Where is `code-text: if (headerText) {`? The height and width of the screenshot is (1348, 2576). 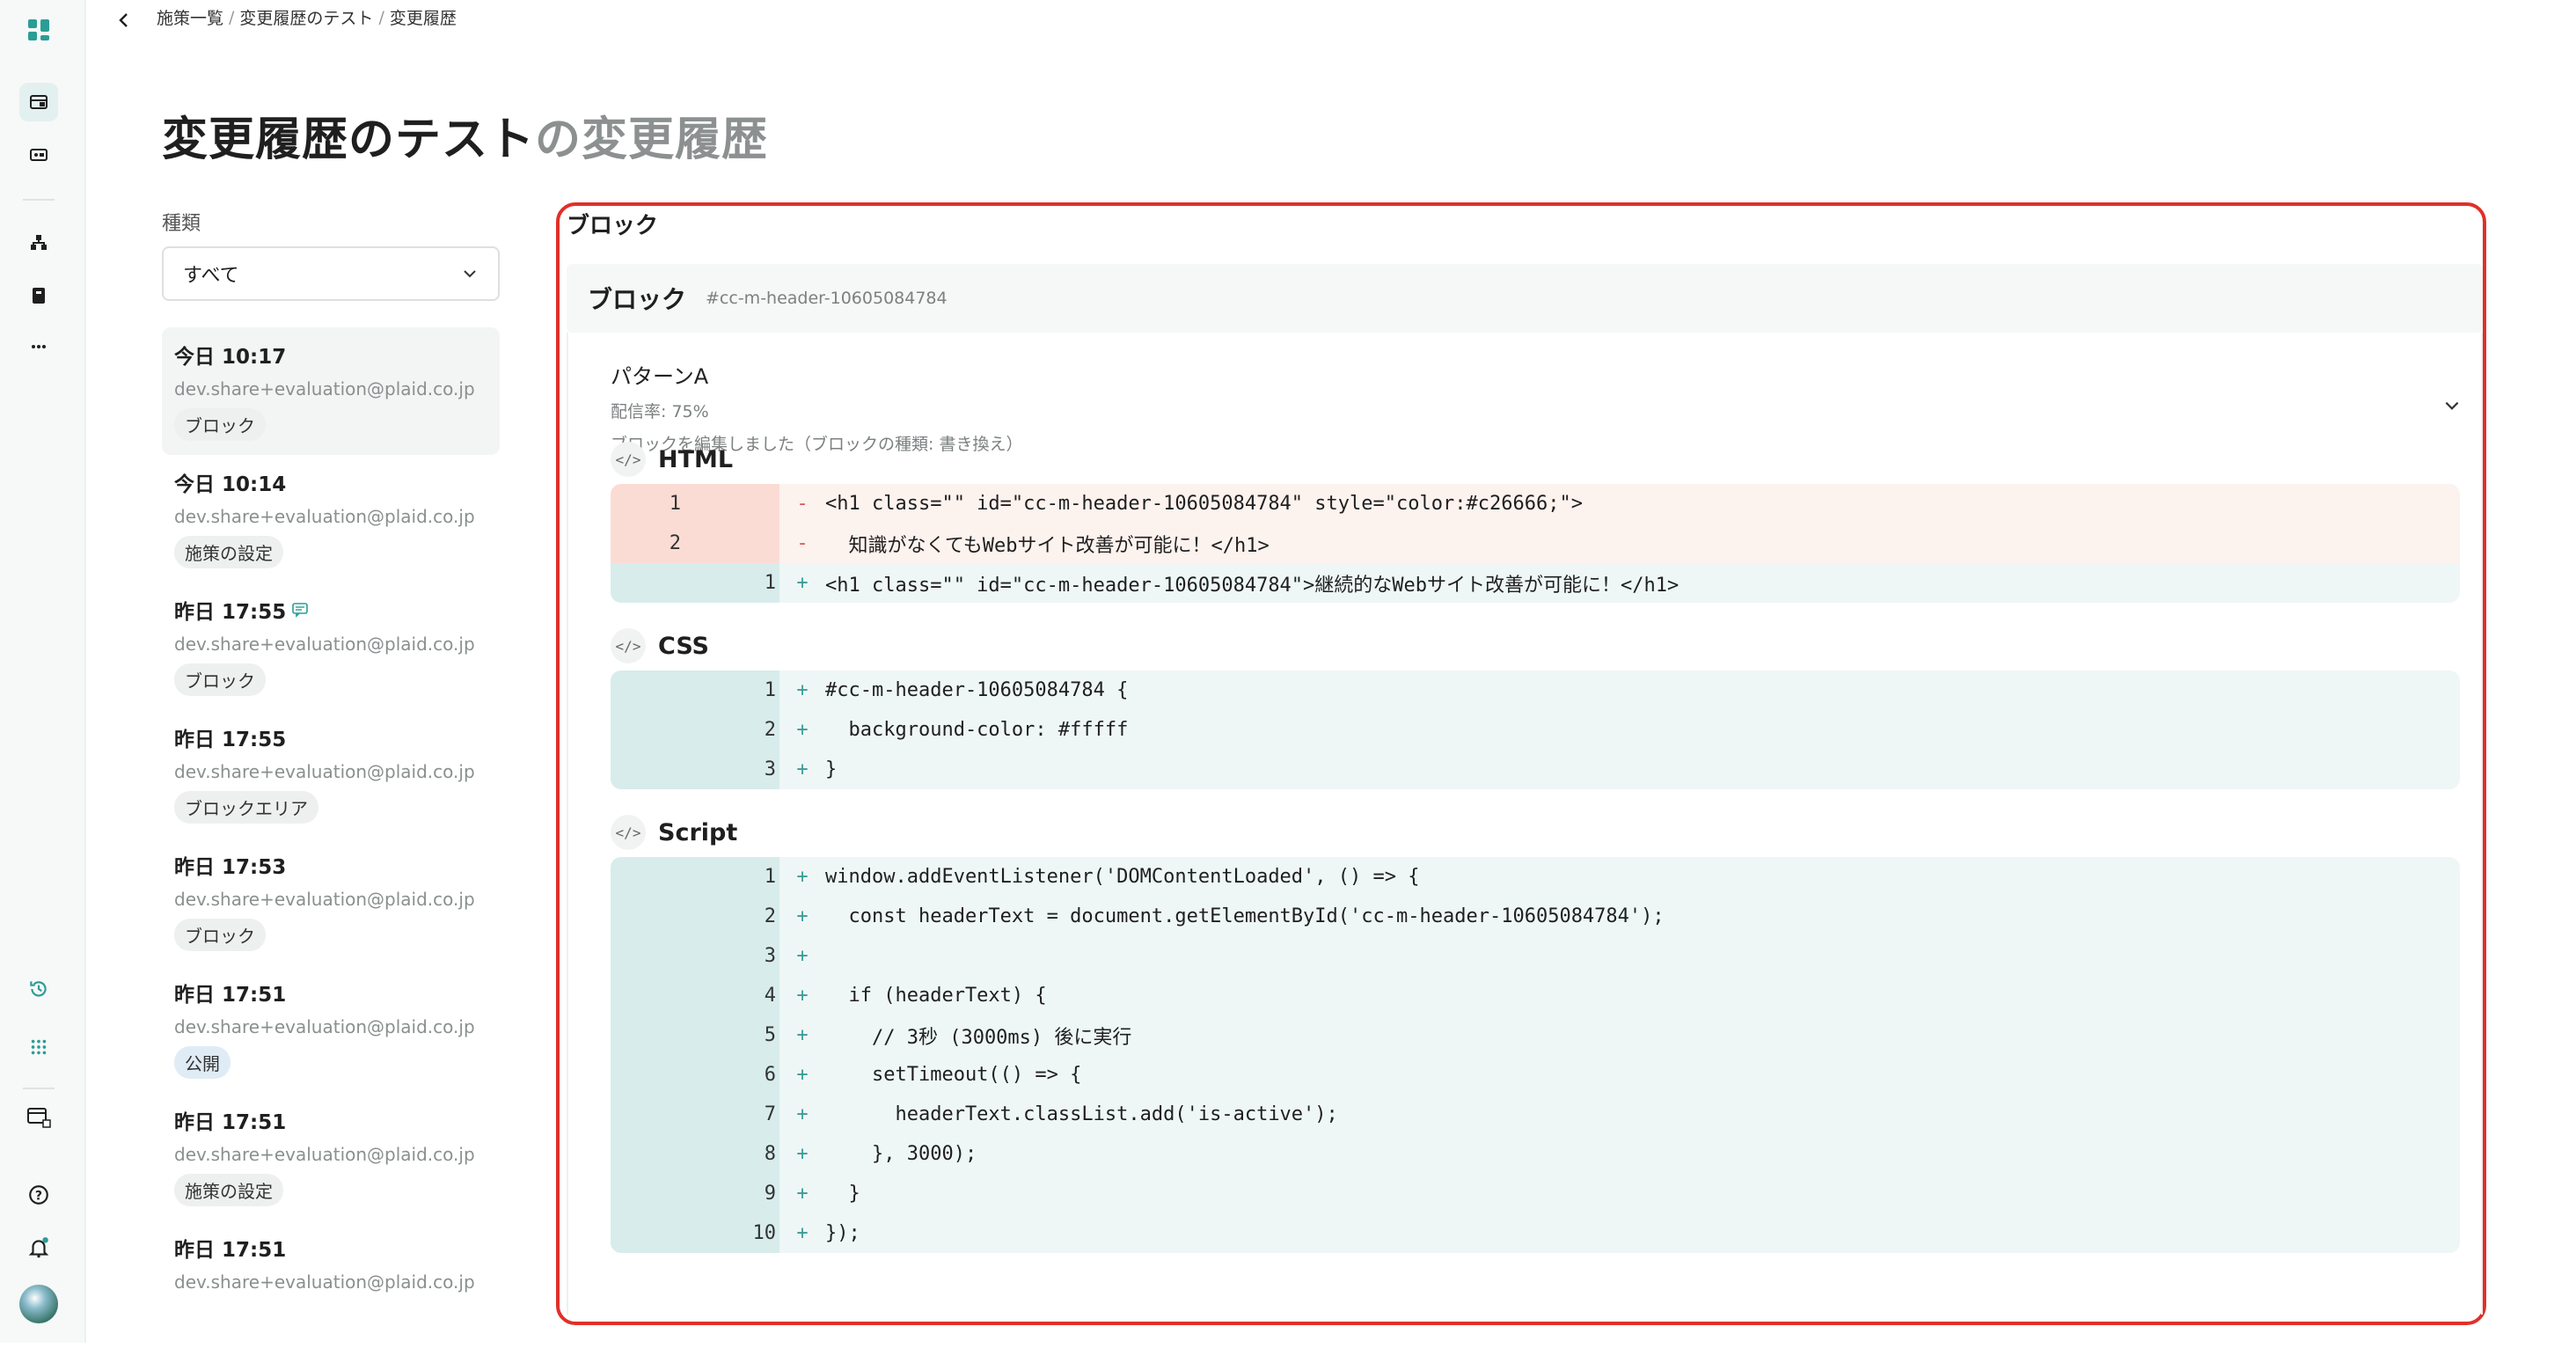 code-text: if (headerText) { is located at coordinates (936, 996).